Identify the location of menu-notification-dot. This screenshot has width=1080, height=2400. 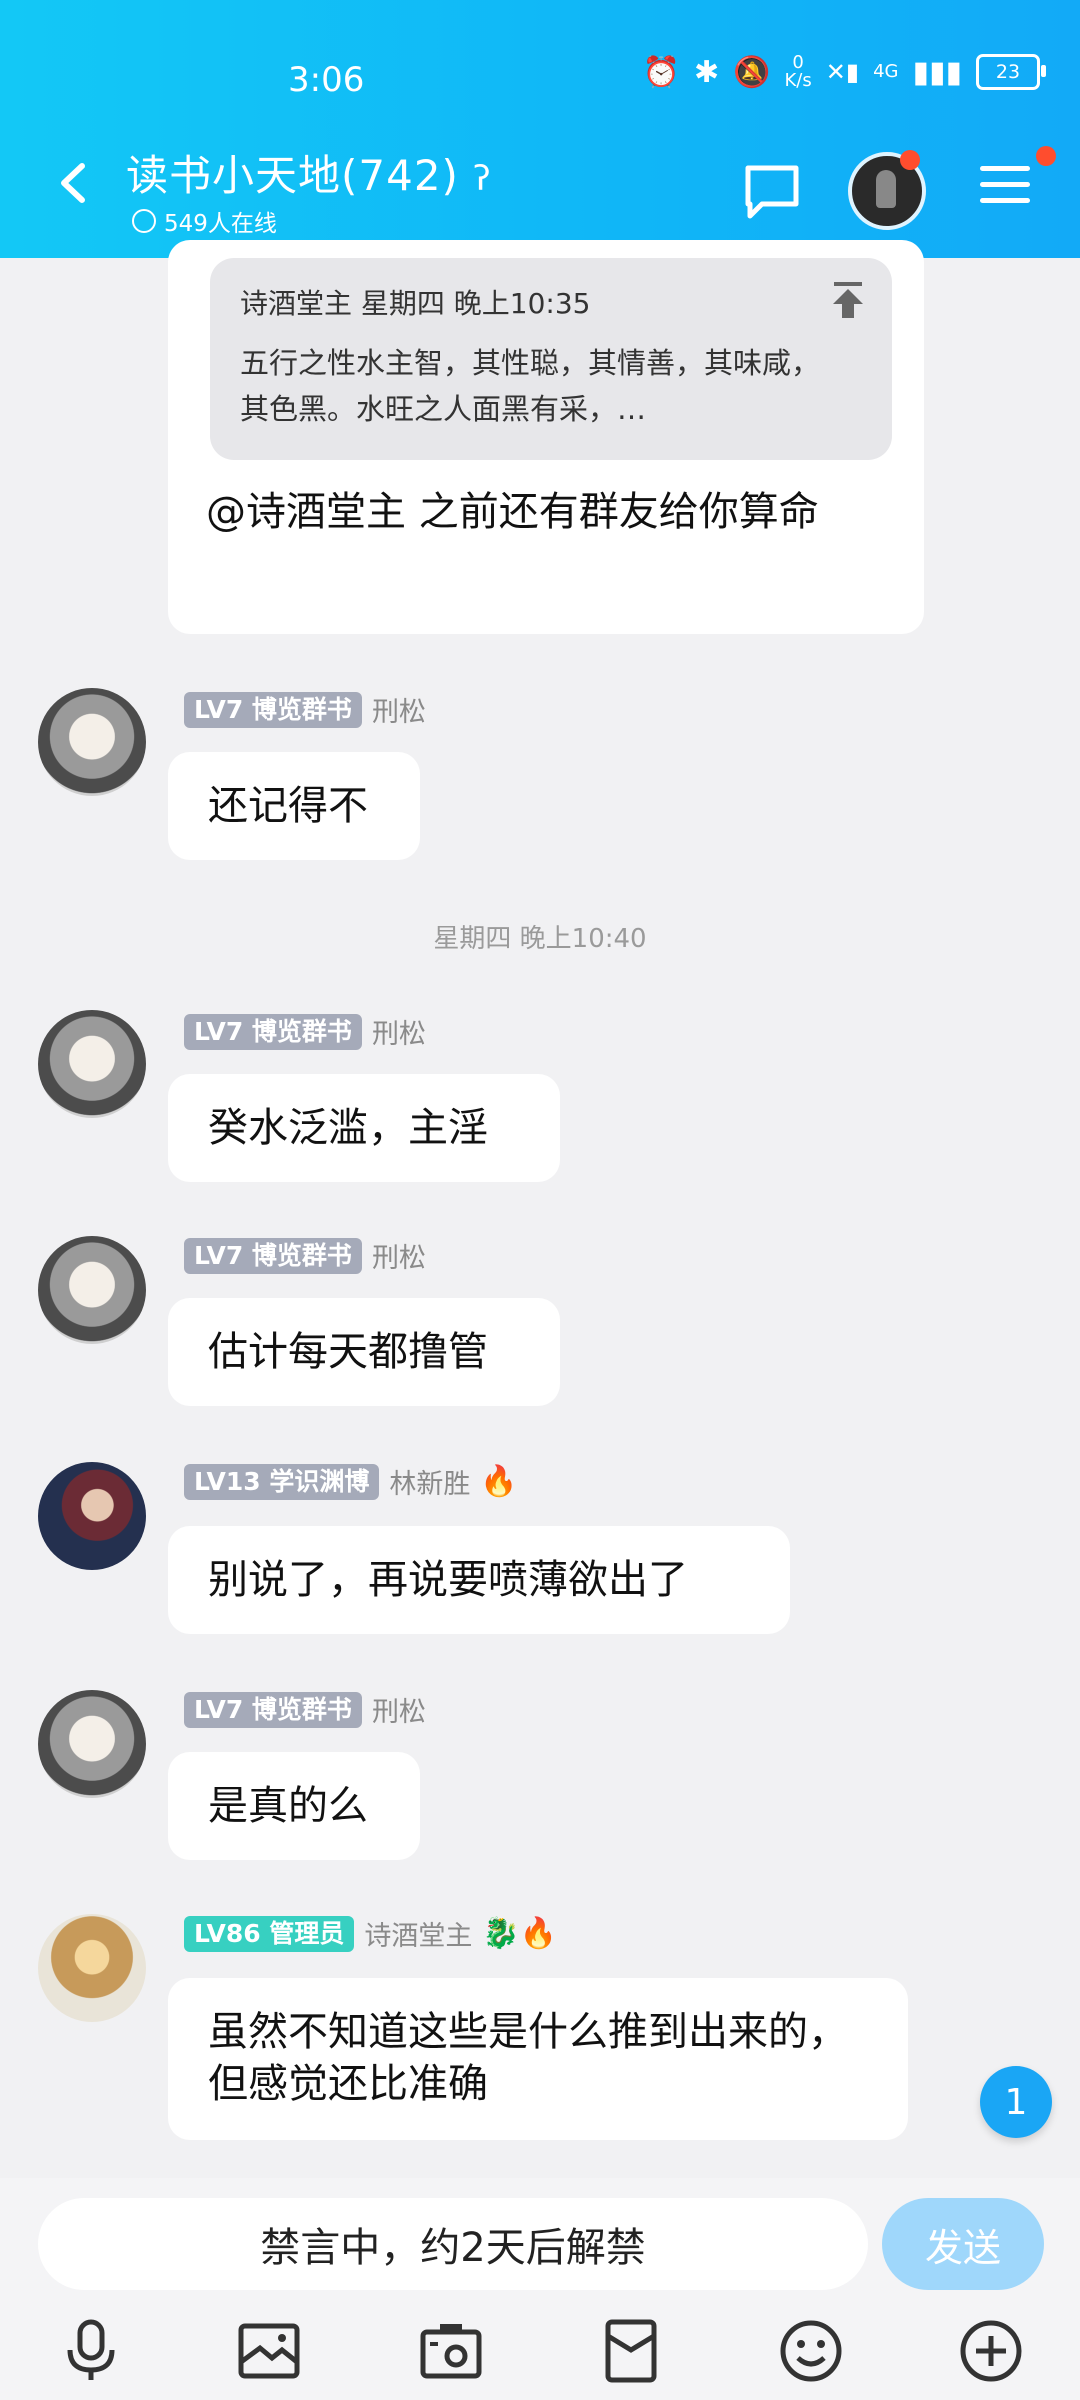
(1046, 156).